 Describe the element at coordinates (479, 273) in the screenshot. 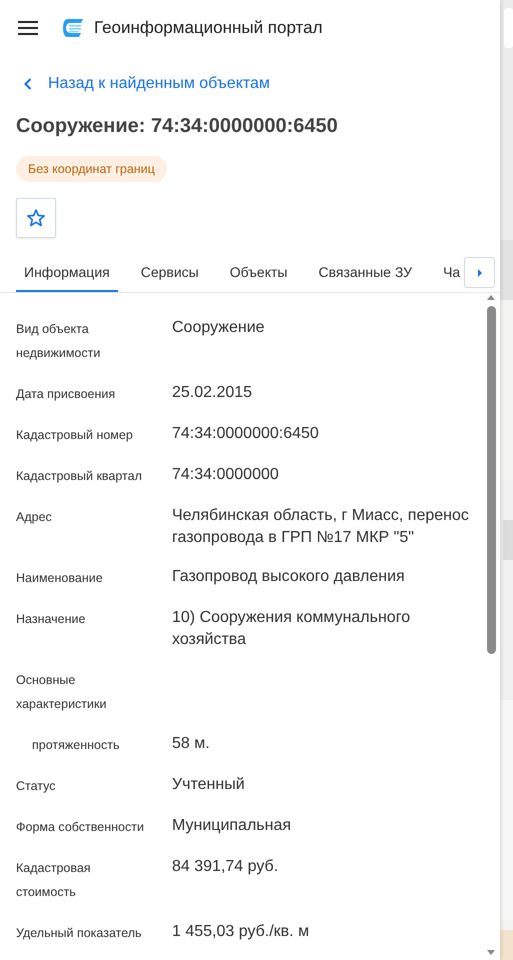

I see `caret-right-icon` at that location.